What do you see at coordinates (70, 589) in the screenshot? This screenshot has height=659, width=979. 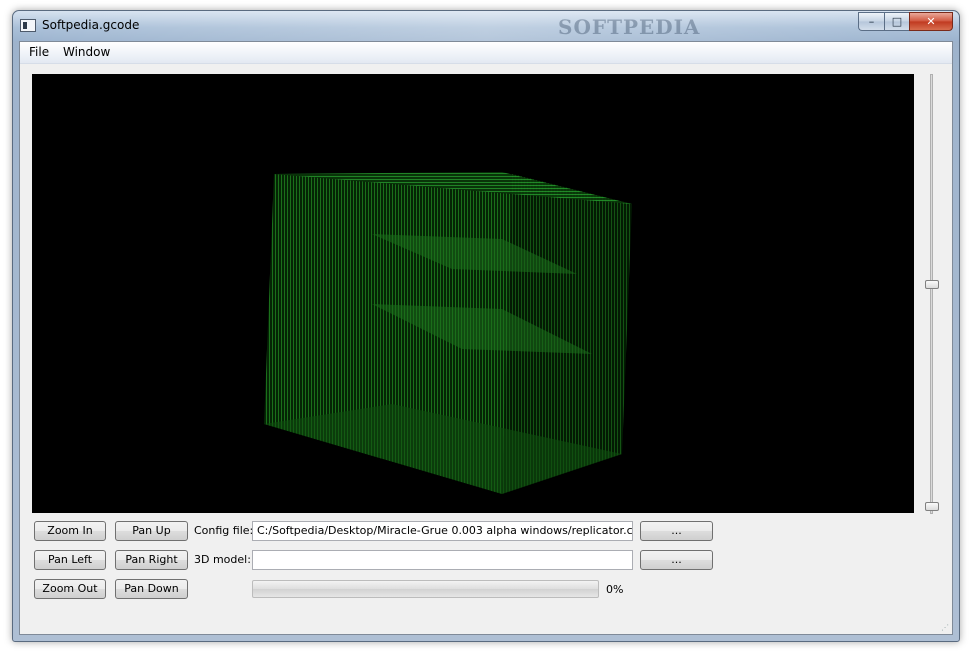 I see `zoom-out-button: Zoom Out` at bounding box center [70, 589].